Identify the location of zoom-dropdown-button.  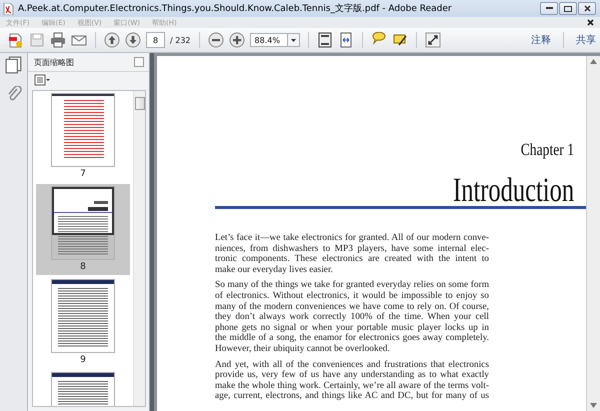
(294, 40).